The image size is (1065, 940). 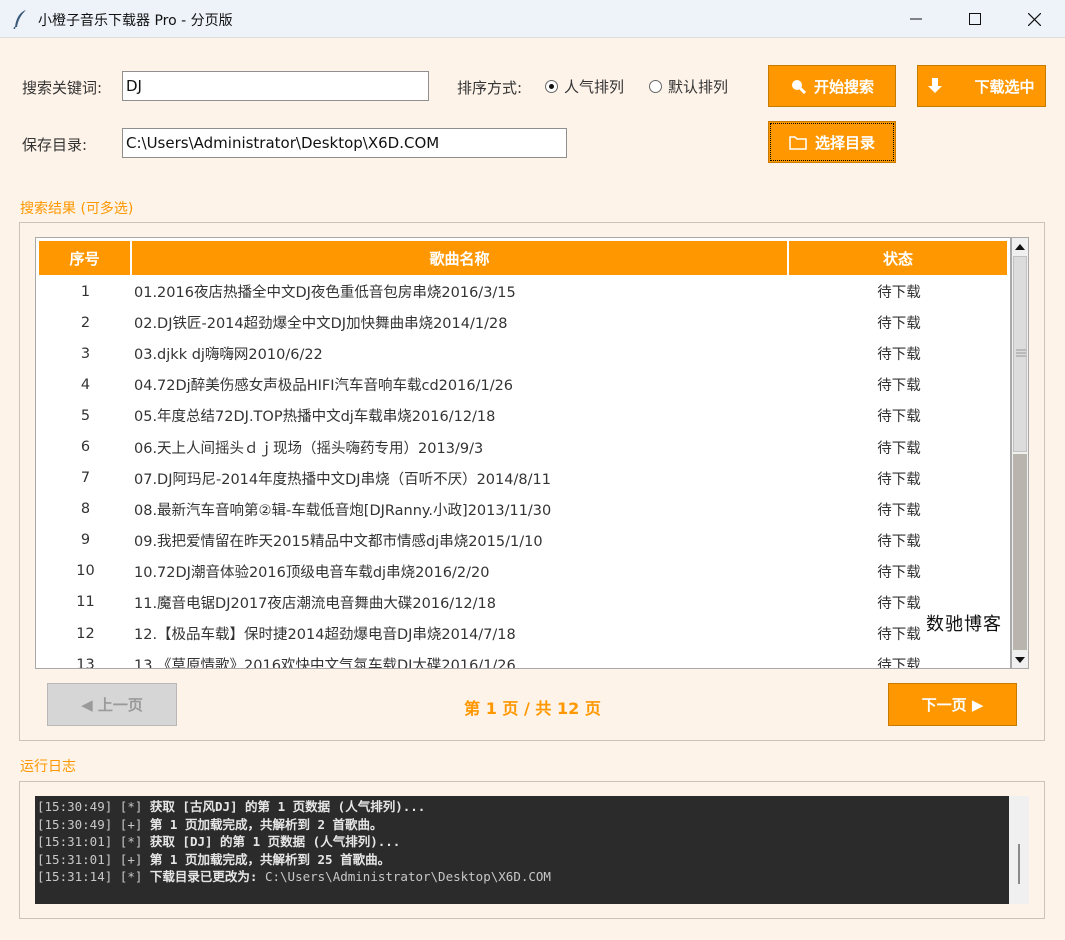 What do you see at coordinates (798, 142) in the screenshot?
I see `folder-icon` at bounding box center [798, 142].